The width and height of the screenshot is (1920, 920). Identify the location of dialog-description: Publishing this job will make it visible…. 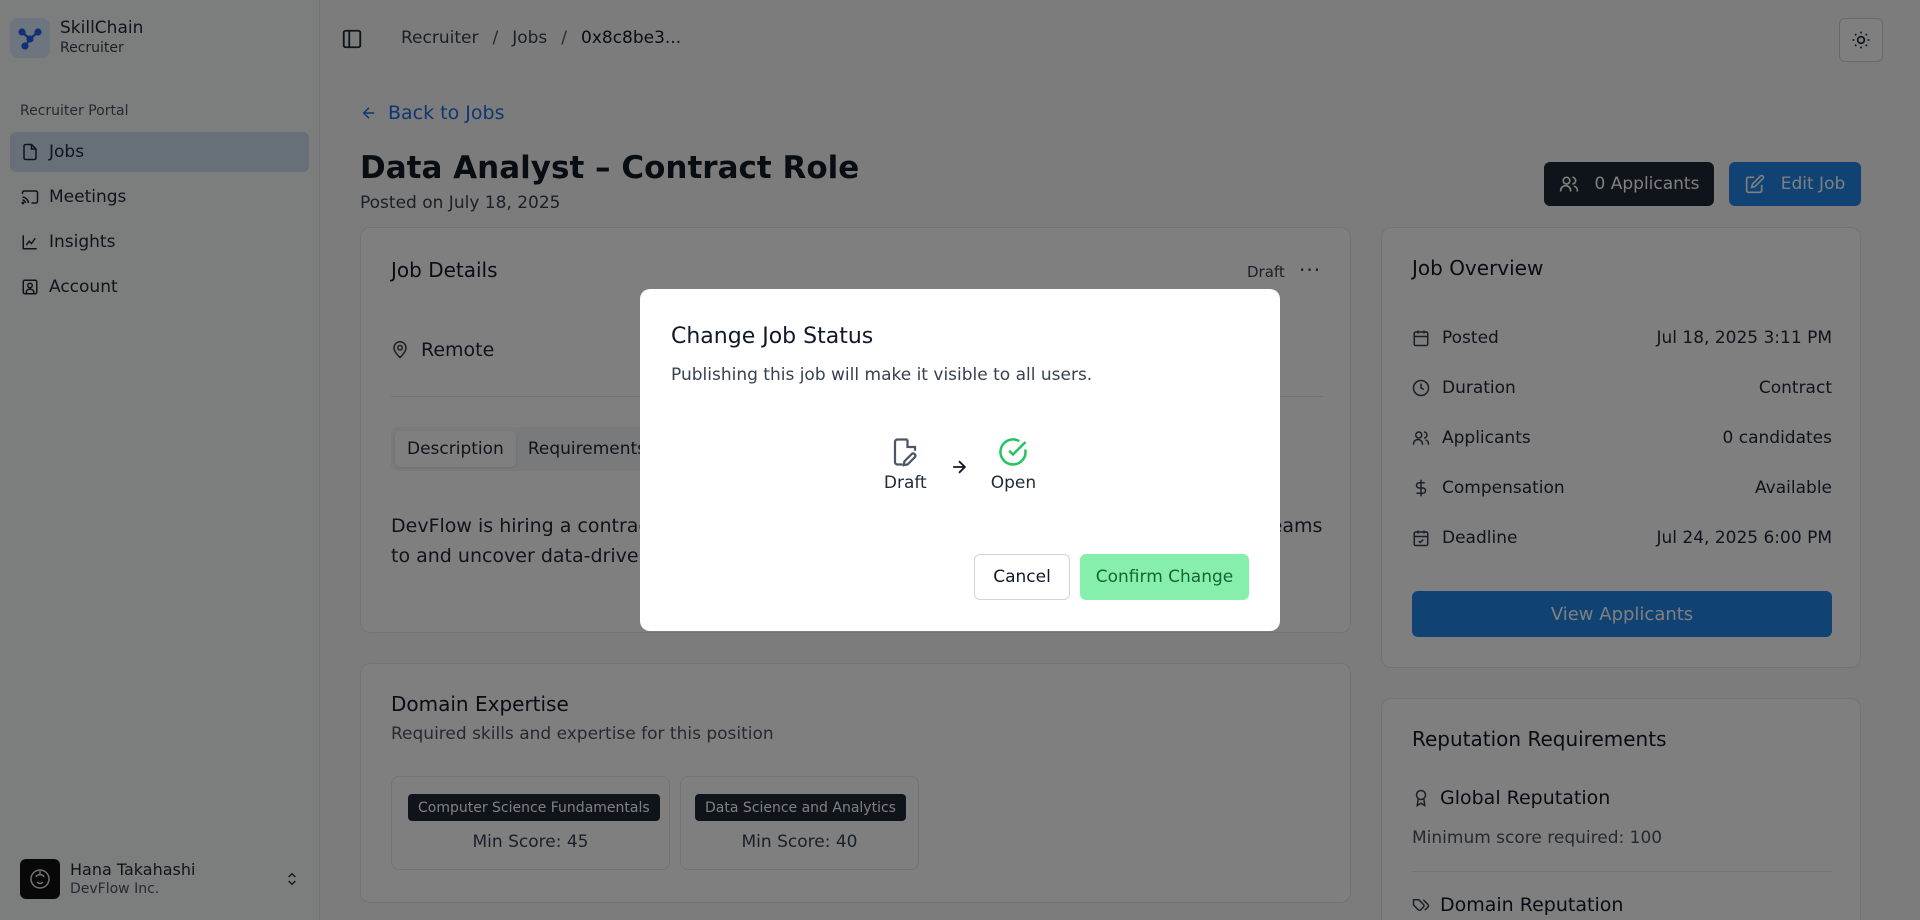
(882, 375).